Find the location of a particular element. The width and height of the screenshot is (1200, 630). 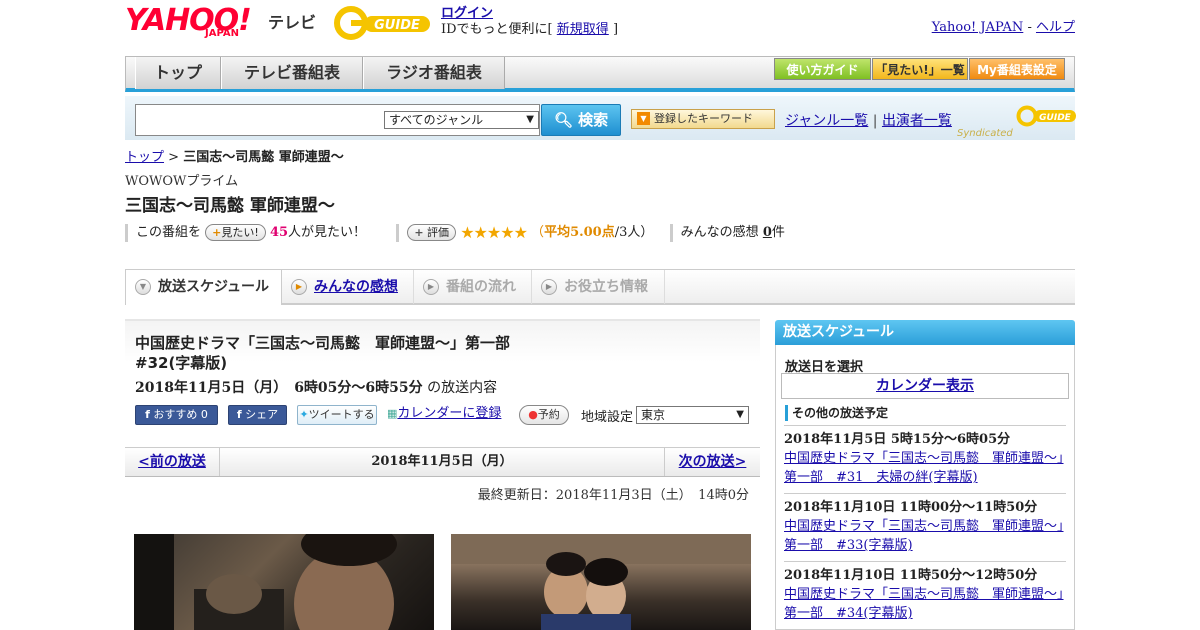

avg-score: 平均5.00点 is located at coordinates (579, 232).